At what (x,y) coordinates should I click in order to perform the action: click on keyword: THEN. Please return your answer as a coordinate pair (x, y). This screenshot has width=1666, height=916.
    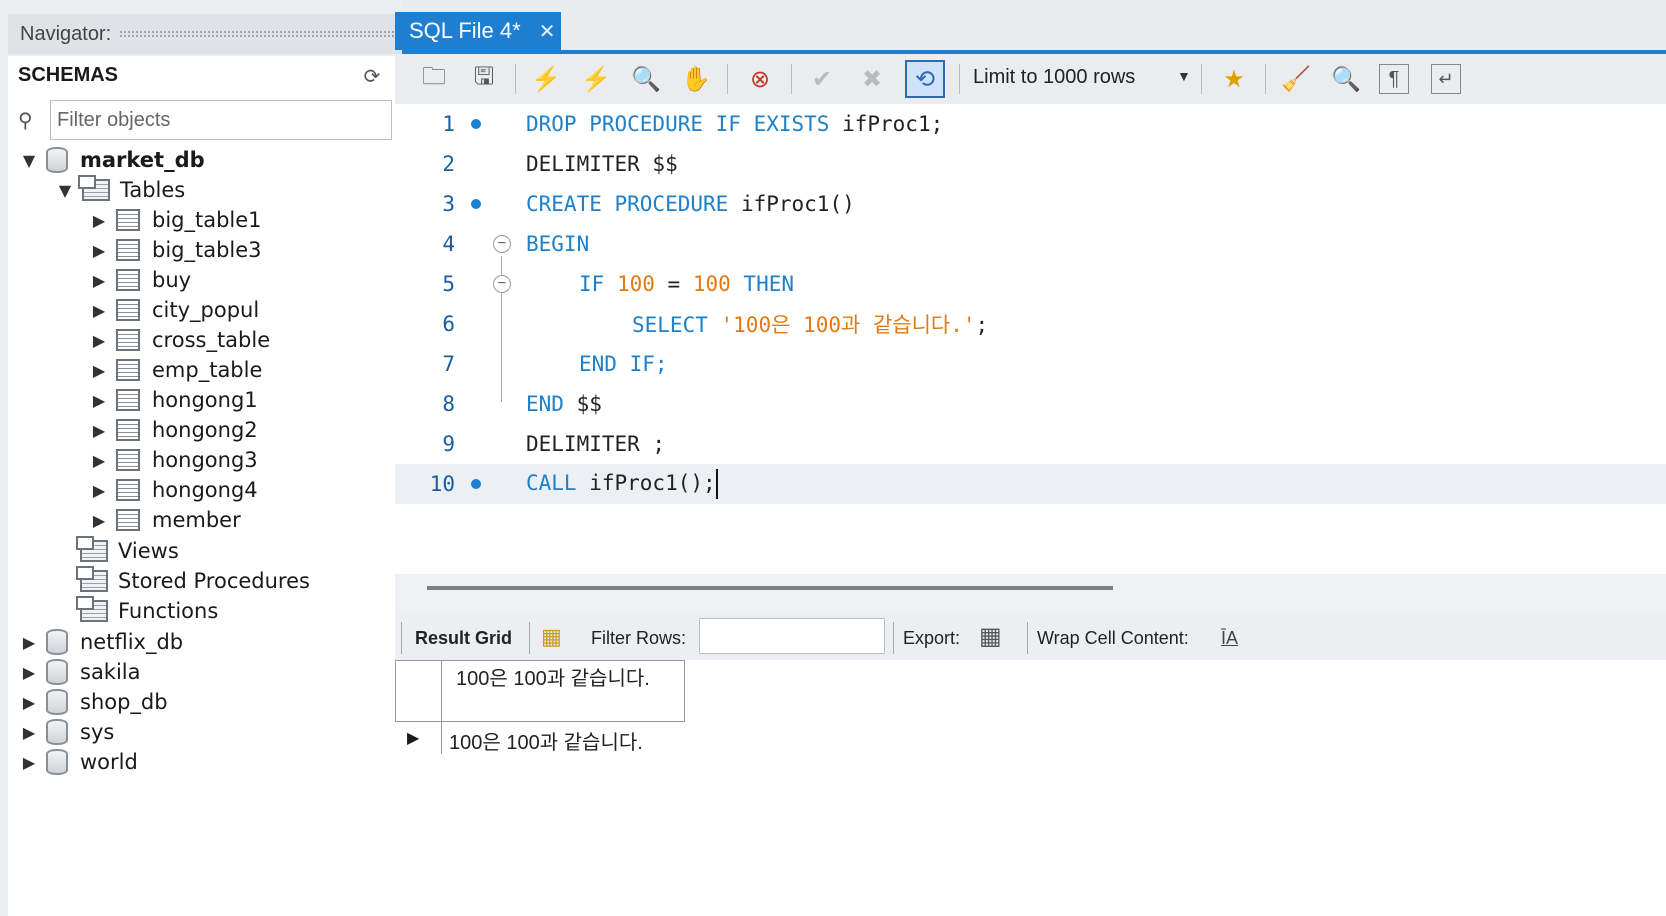
    Looking at the image, I should click on (768, 284).